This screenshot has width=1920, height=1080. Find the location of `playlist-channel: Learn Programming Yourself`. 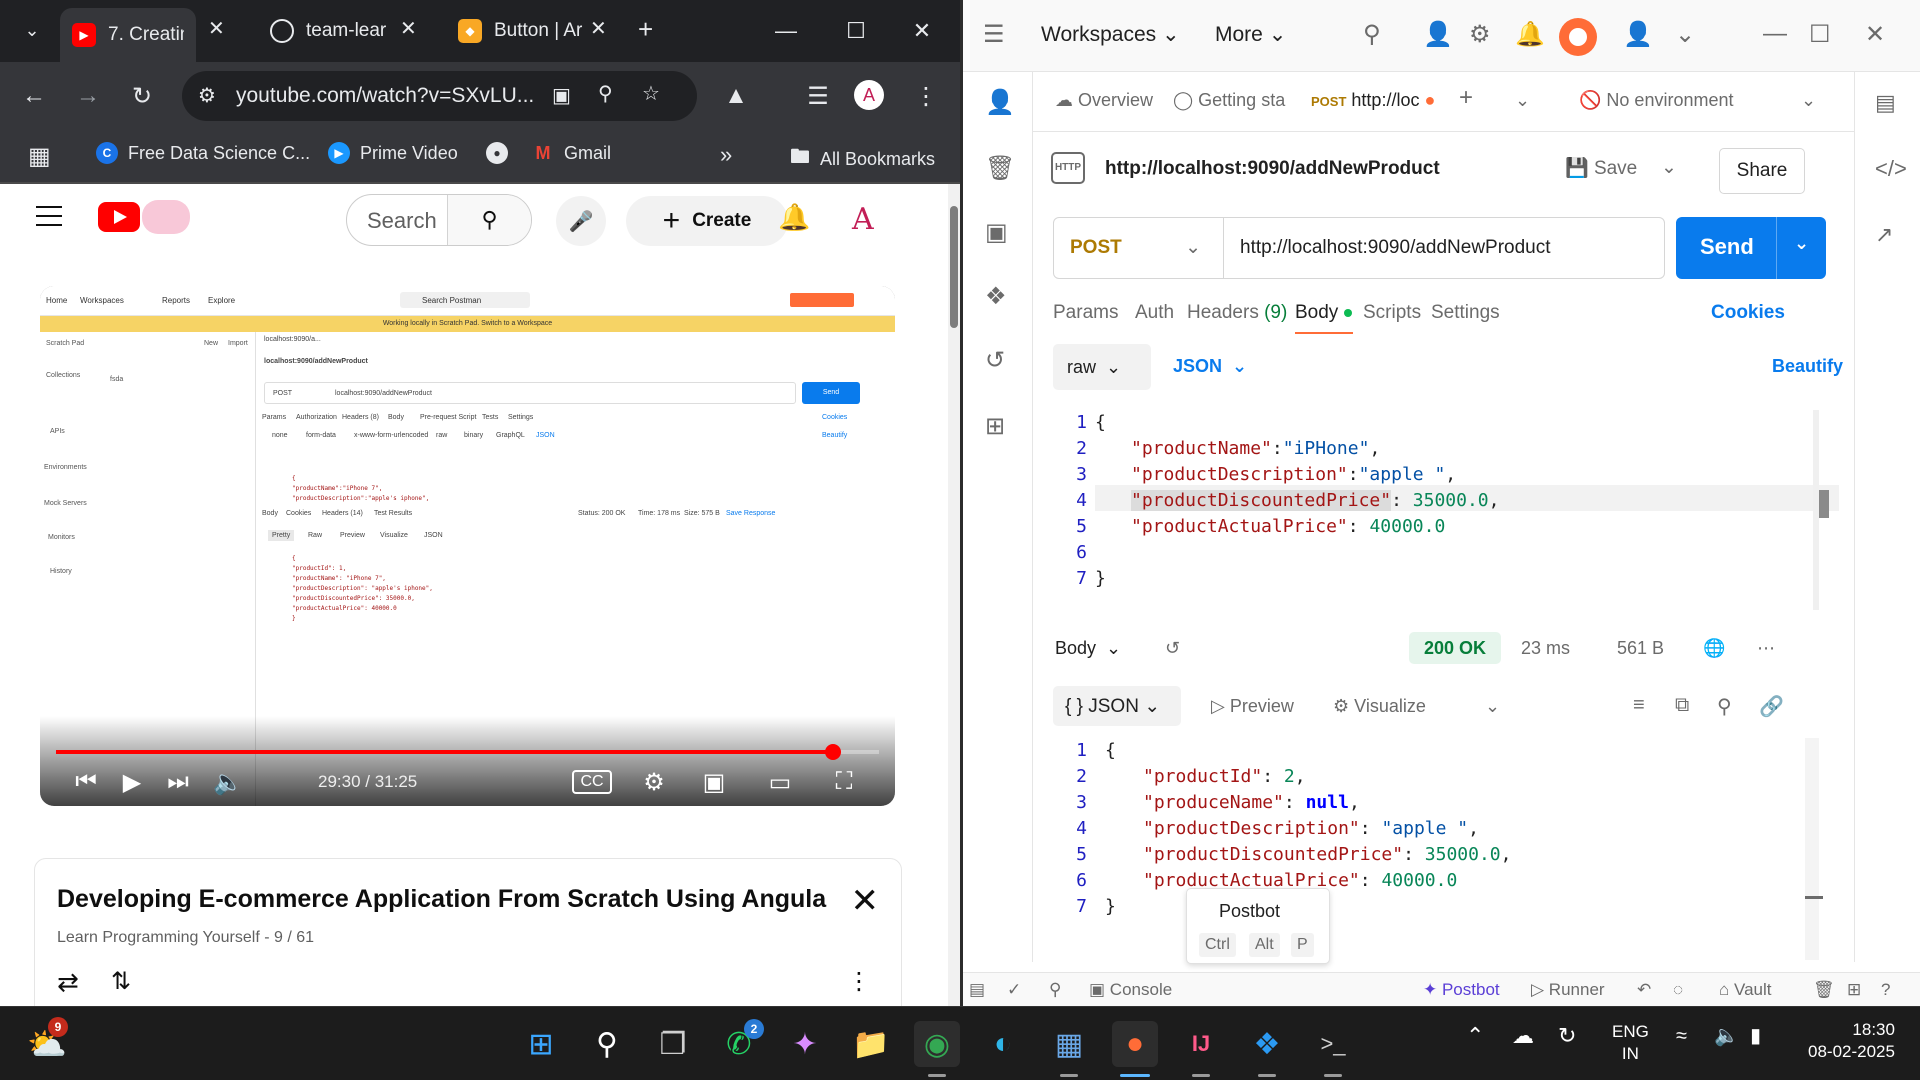

playlist-channel: Learn Programming Yourself is located at coordinates (158, 937).